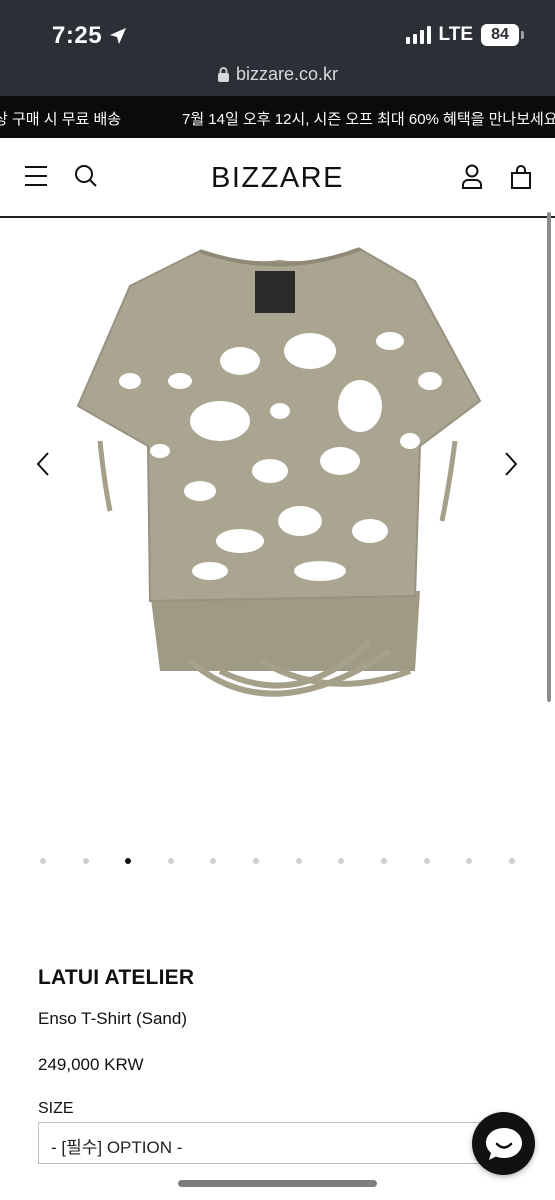  What do you see at coordinates (549, 457) in the screenshot?
I see `page-scrollbar` at bounding box center [549, 457].